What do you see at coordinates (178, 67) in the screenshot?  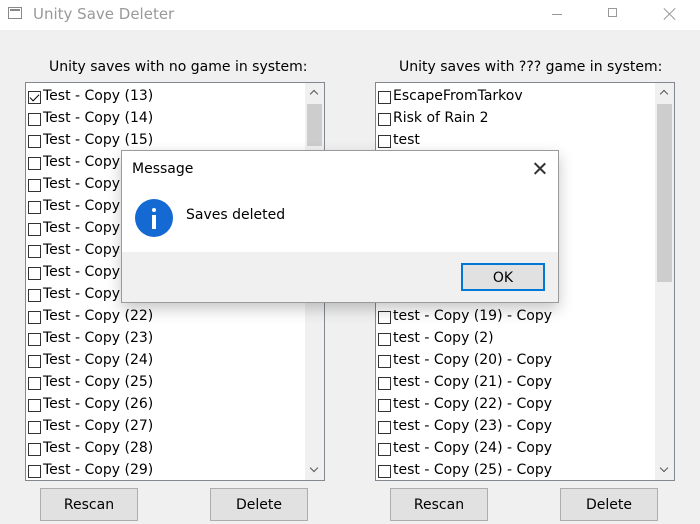 I see `left-panel-title: Unity saves with no game in system:` at bounding box center [178, 67].